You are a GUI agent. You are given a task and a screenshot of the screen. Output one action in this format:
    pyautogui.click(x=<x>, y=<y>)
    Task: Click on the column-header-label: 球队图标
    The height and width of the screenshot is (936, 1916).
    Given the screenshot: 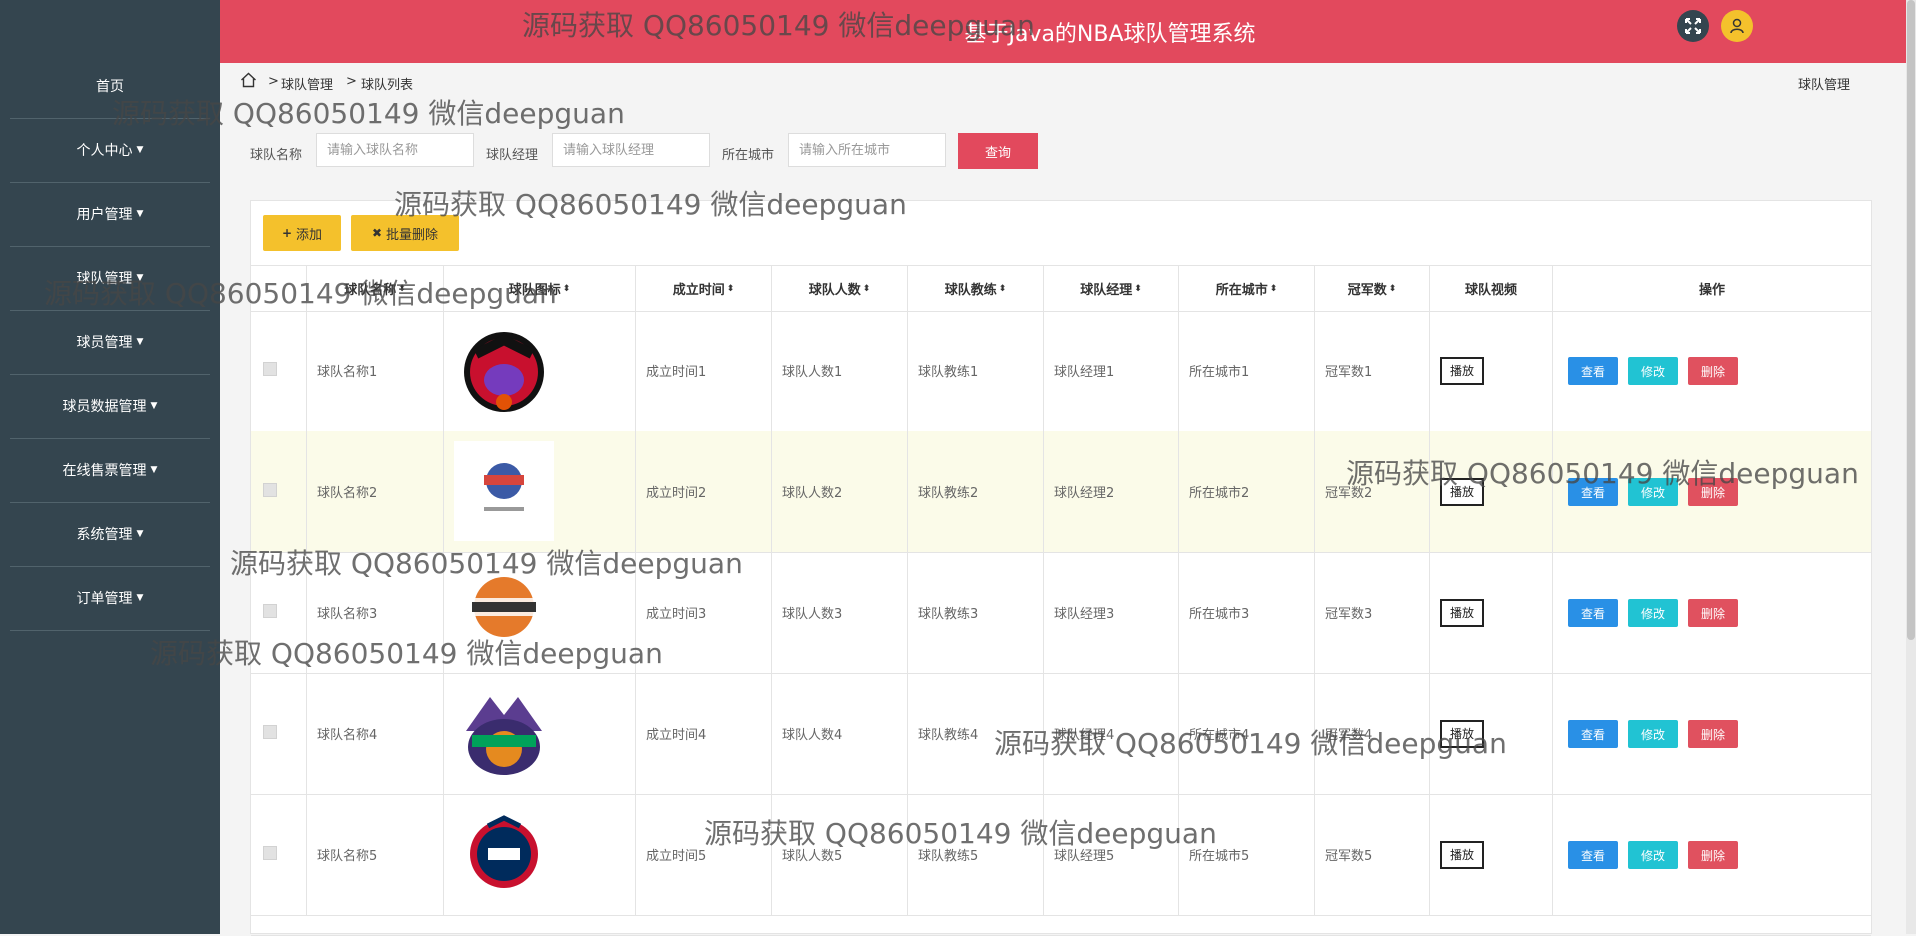 What is the action you would take?
    pyautogui.click(x=534, y=290)
    